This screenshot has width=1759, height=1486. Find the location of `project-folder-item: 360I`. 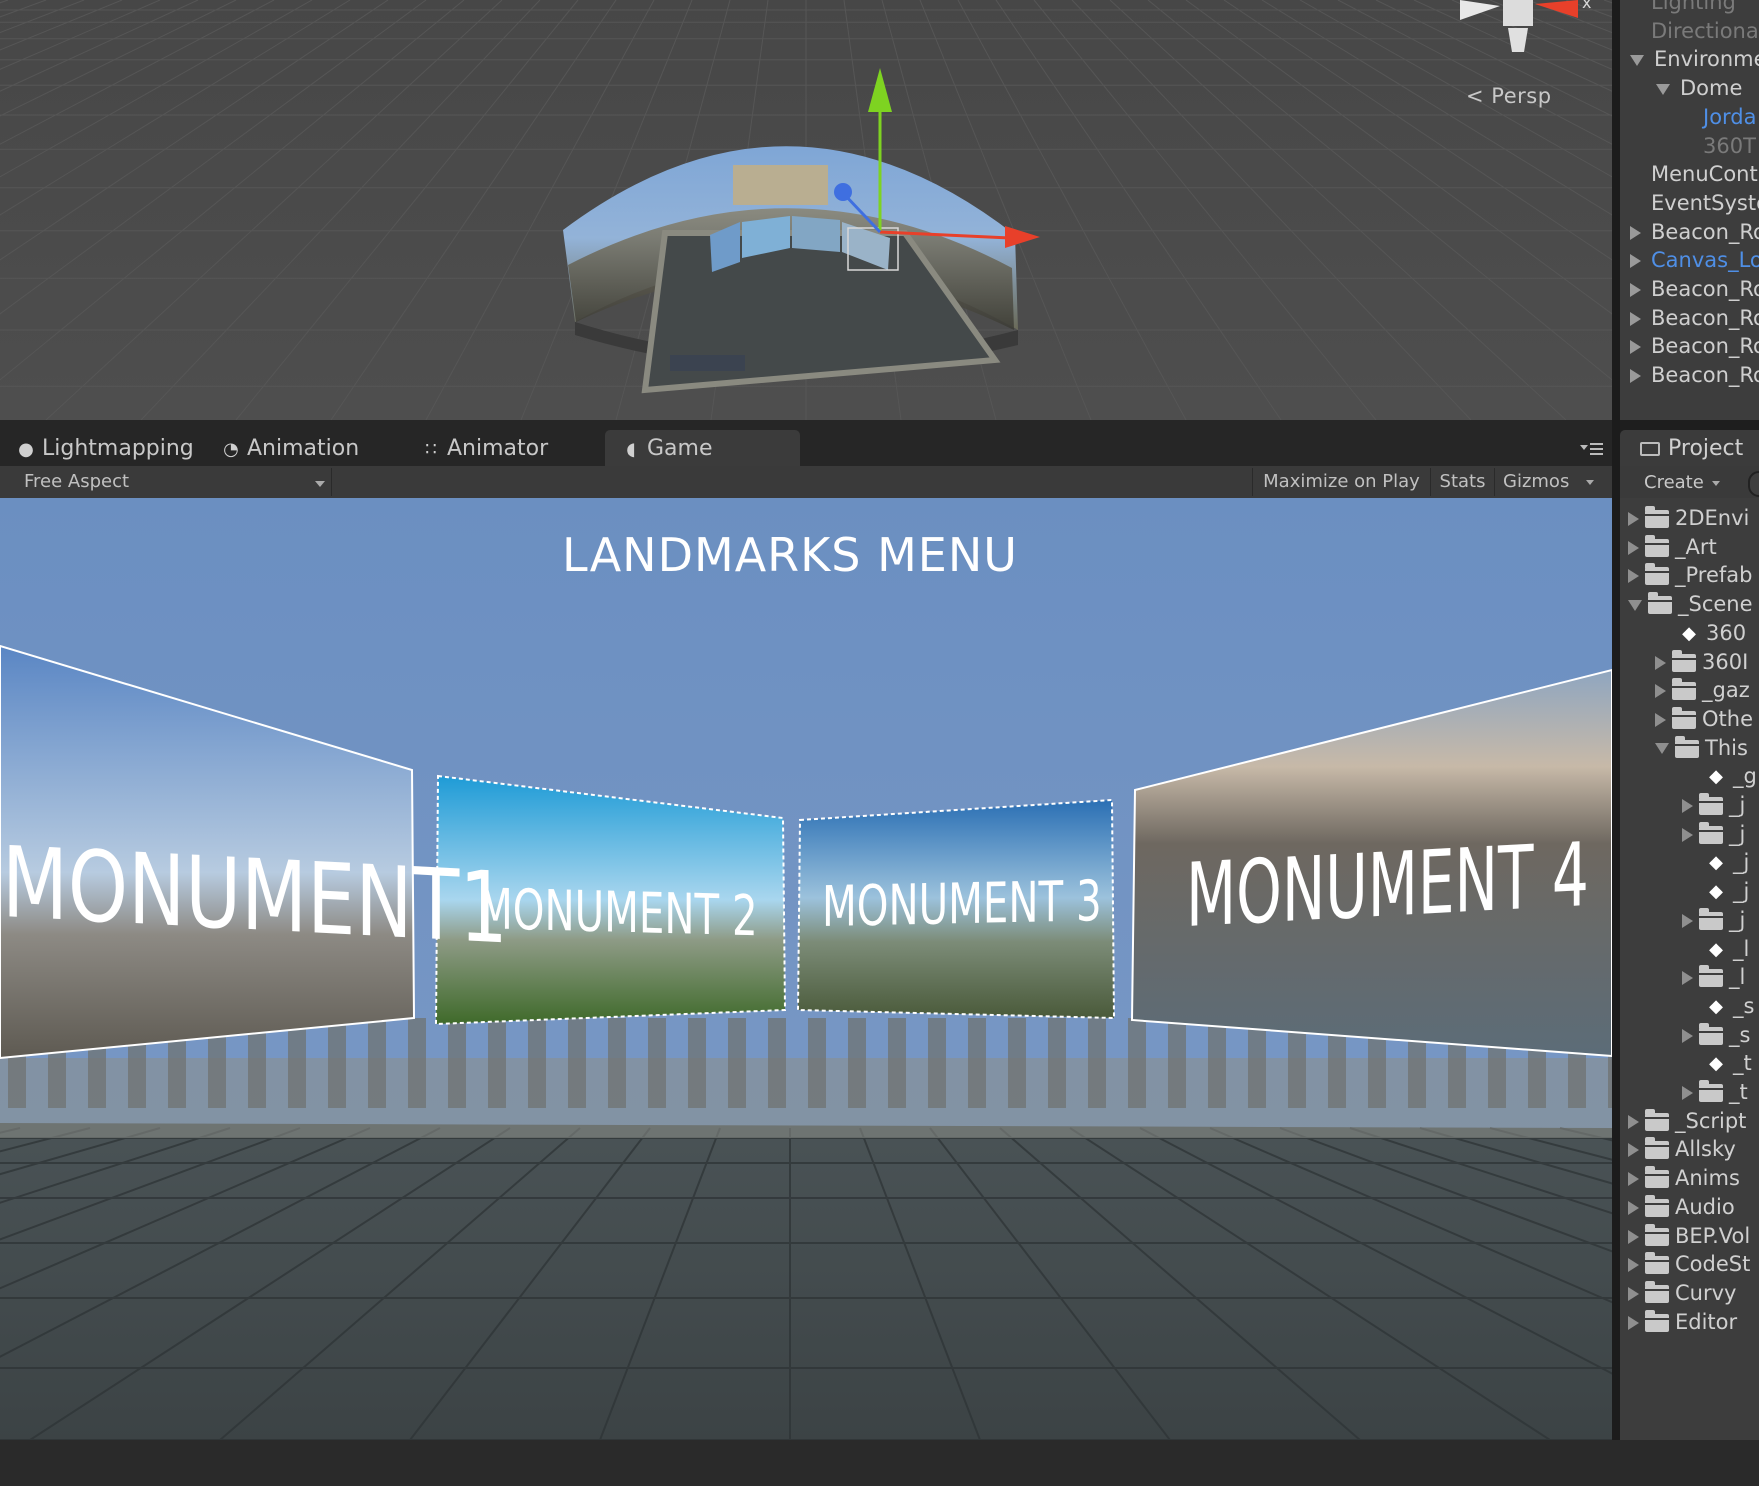

project-folder-item: 360I is located at coordinates (1701, 662).